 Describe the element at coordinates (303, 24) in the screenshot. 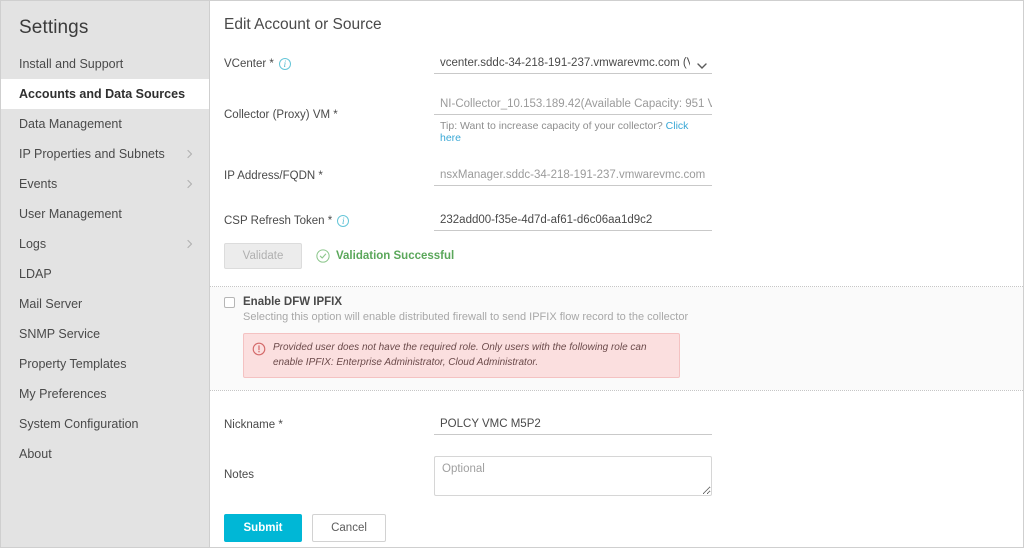

I see `page-title: Edit Account or Source` at that location.